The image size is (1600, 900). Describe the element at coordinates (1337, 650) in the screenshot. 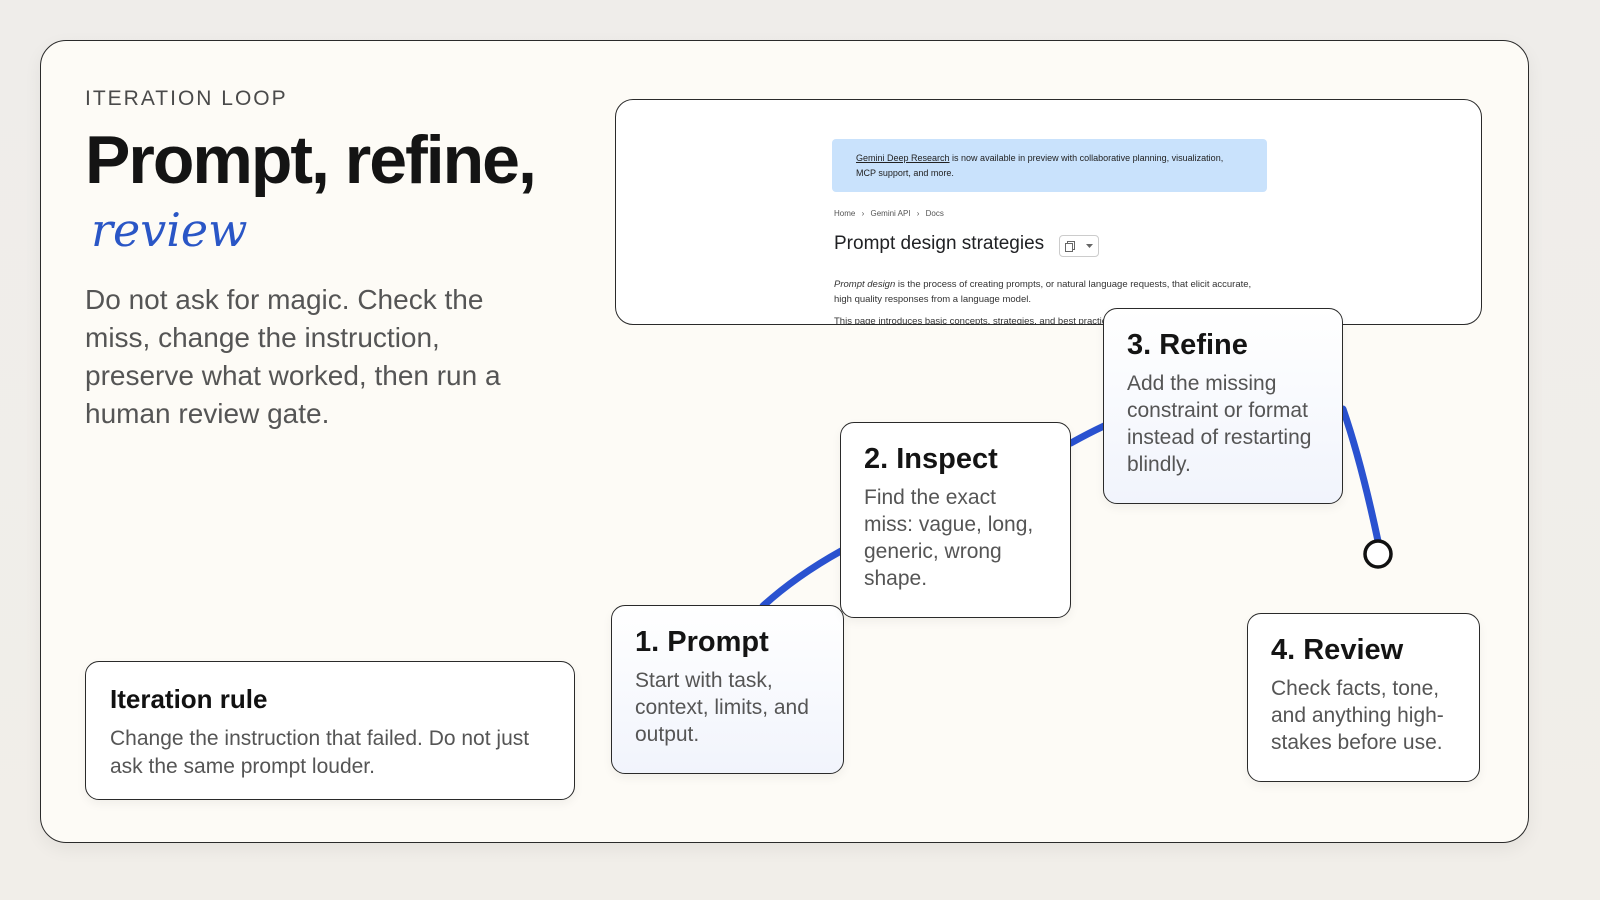

I see `step-title: 4. Review` at that location.